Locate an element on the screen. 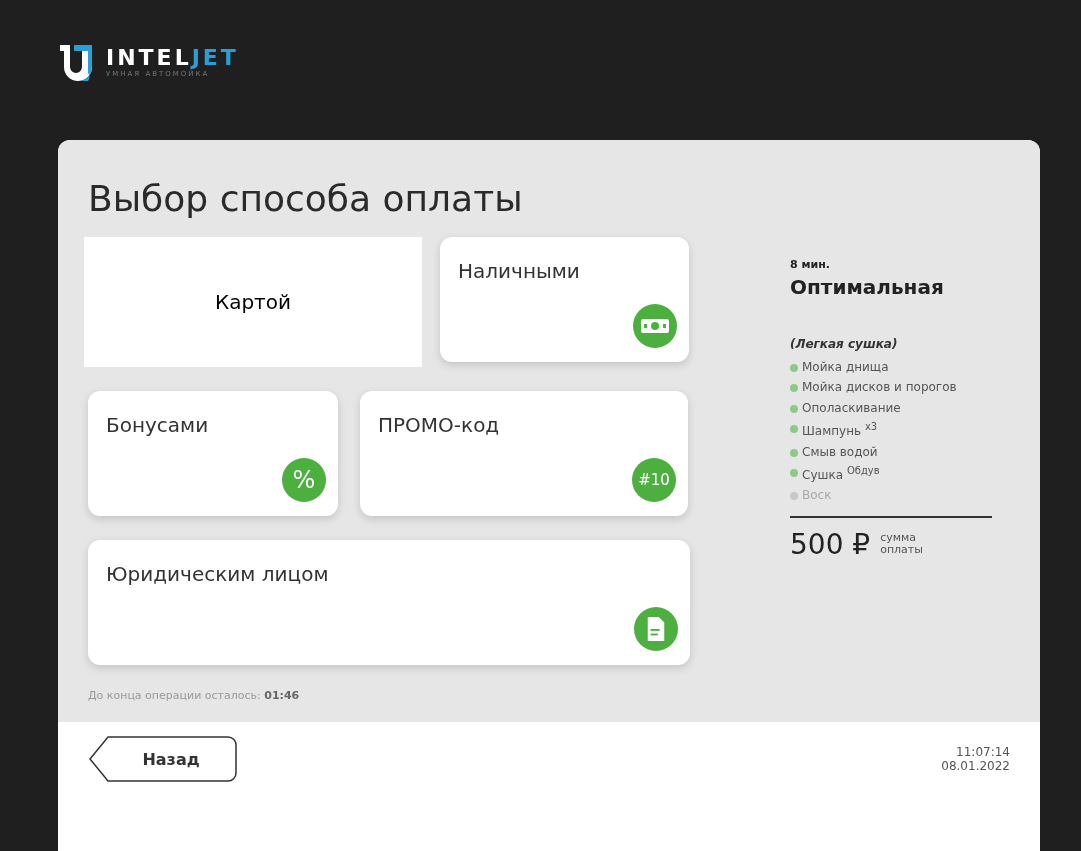  program-duration: 8 мин. is located at coordinates (810, 264).